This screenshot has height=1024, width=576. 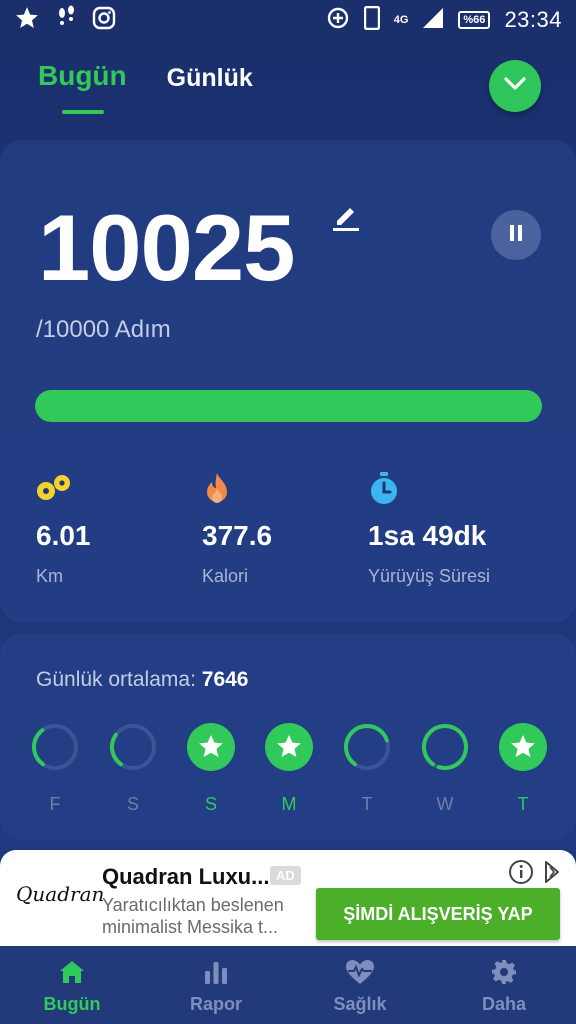 I want to click on pause-icon, so click(x=516, y=235).